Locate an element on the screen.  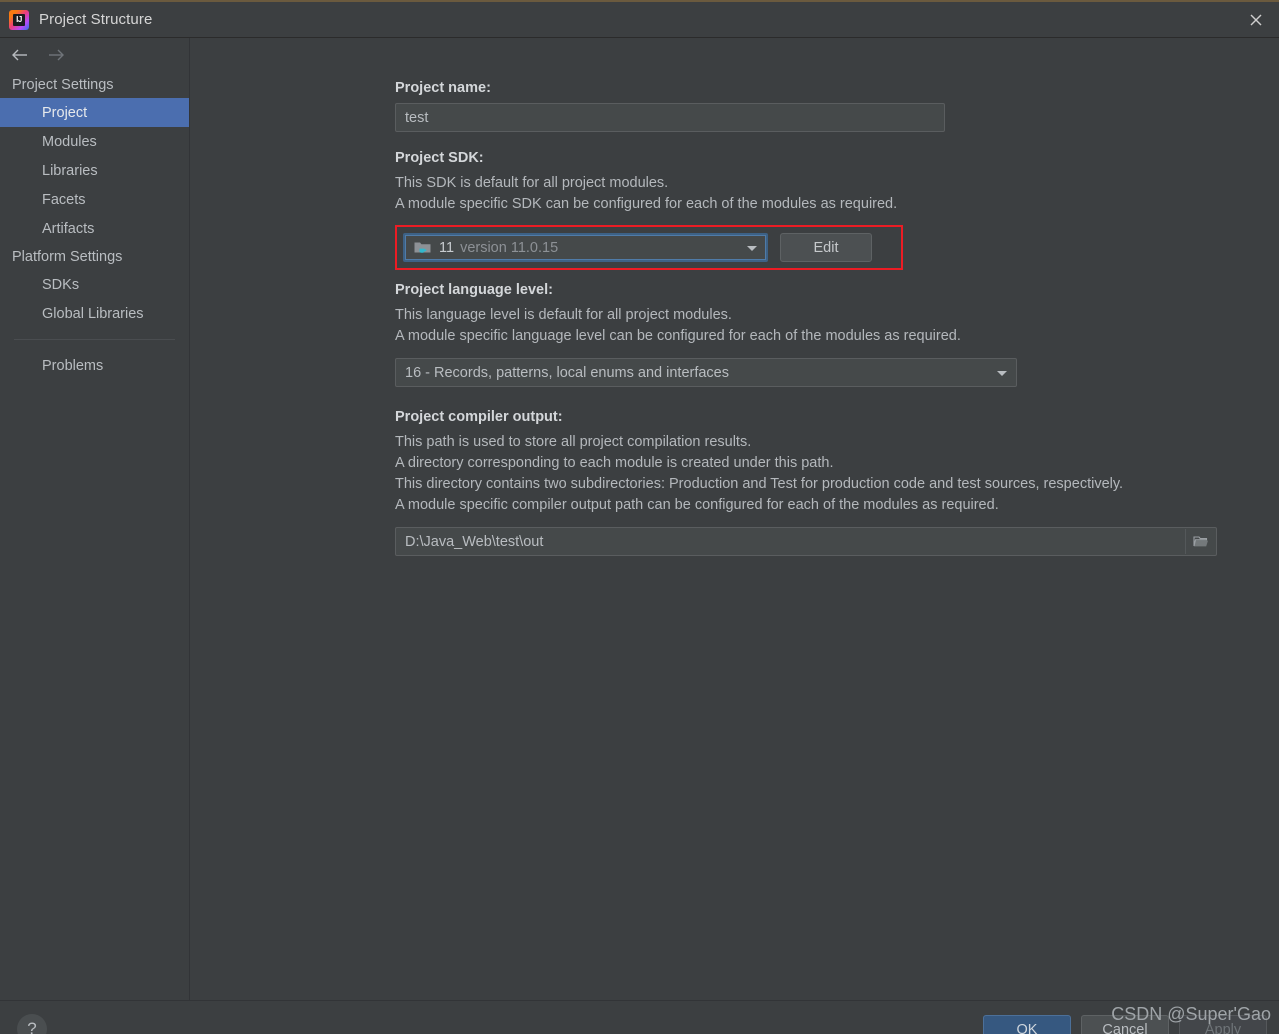
sidebar-item-global-libraries: Global Libraries is located at coordinates (94, 313).